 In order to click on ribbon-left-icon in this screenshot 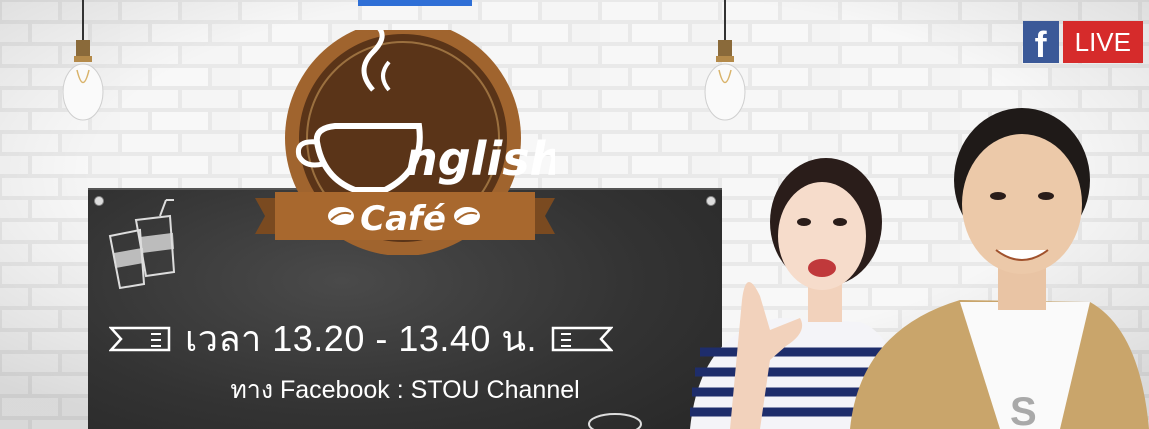, I will do `click(139, 338)`.